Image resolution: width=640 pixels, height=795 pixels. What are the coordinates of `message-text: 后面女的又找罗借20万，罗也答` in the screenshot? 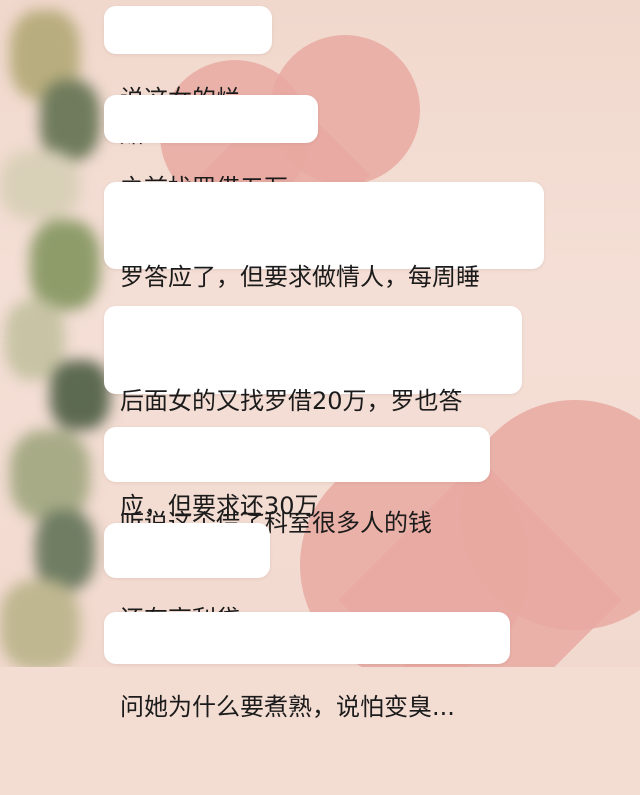 It's located at (291, 401).